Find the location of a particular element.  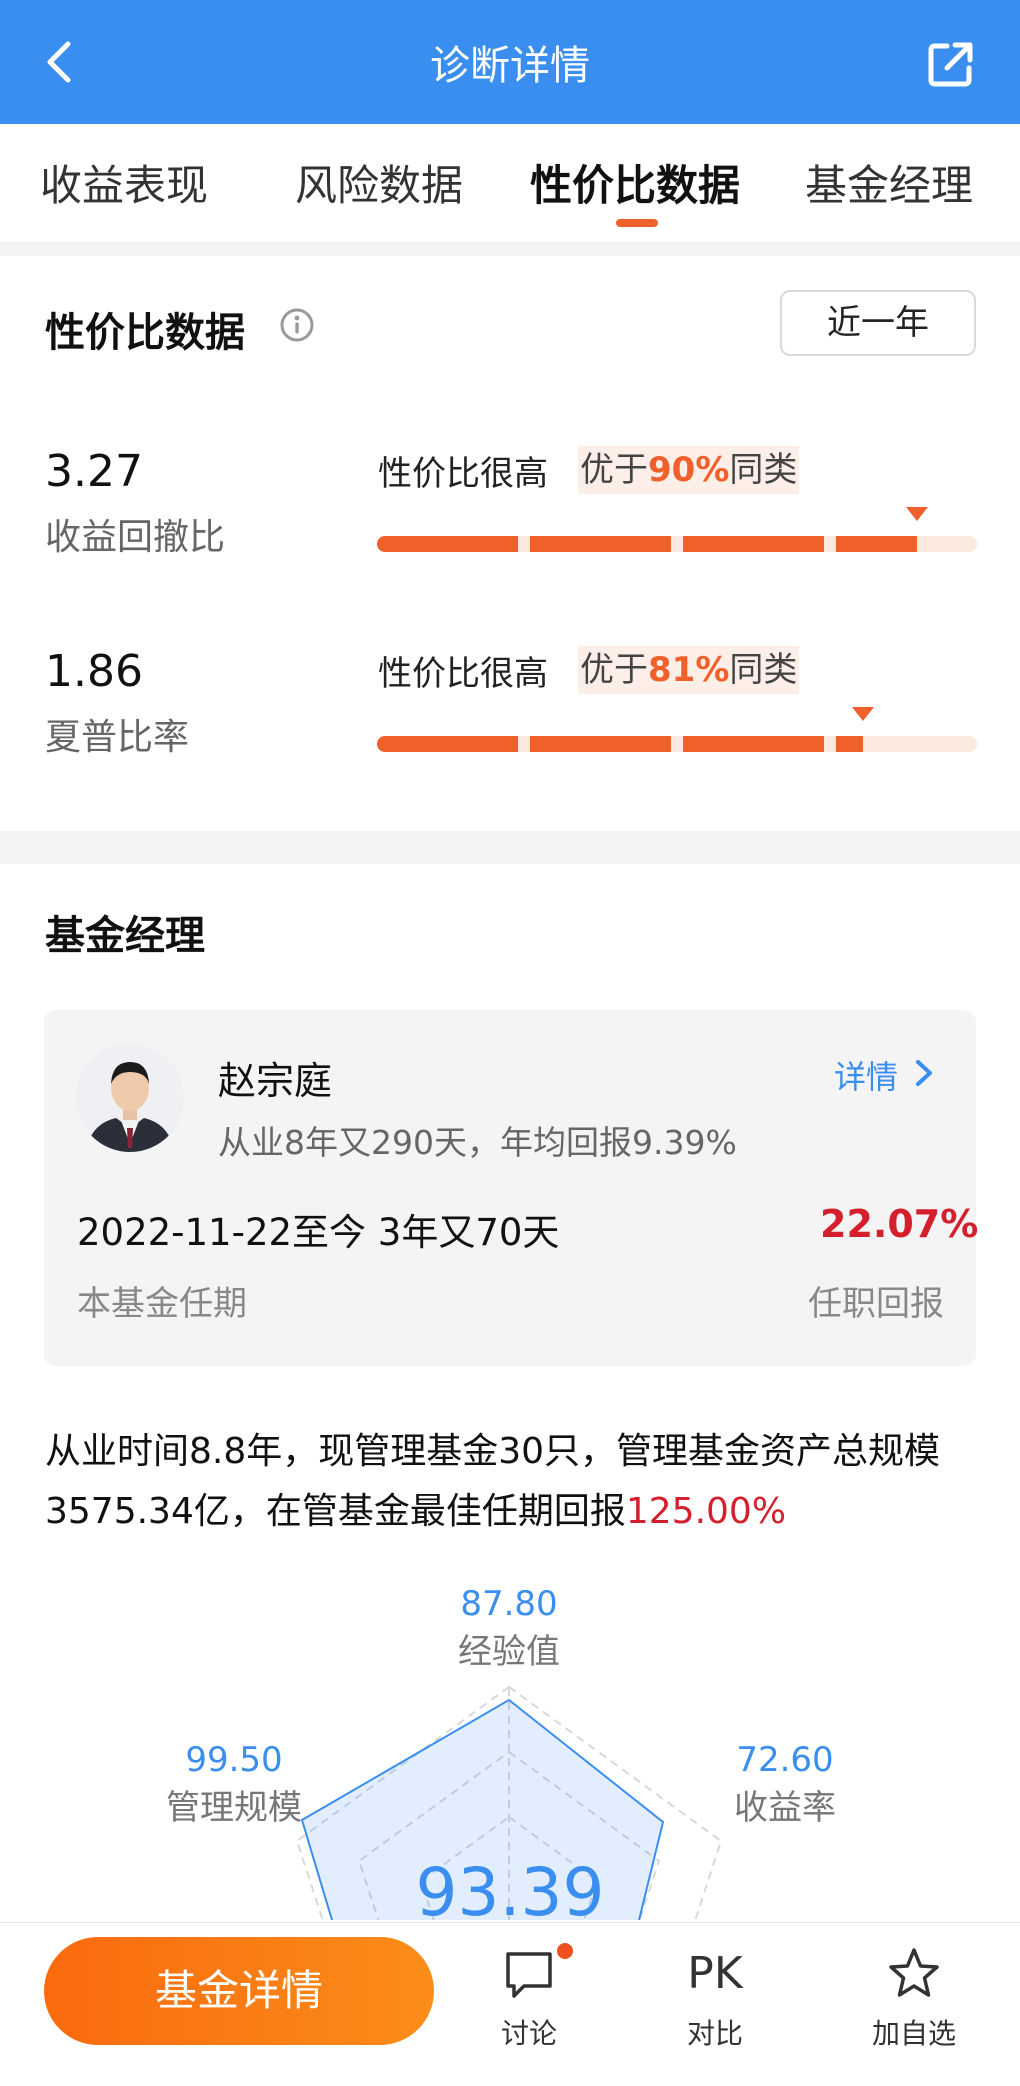

tab-risk: 风险数据 is located at coordinates (379, 182).